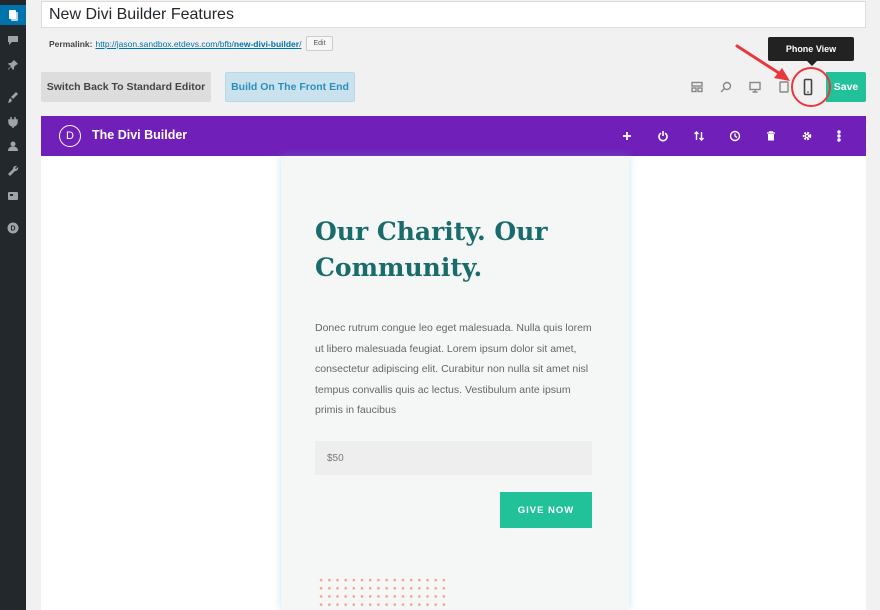 This screenshot has width=880, height=610. I want to click on pin-icon, so click(13, 65).